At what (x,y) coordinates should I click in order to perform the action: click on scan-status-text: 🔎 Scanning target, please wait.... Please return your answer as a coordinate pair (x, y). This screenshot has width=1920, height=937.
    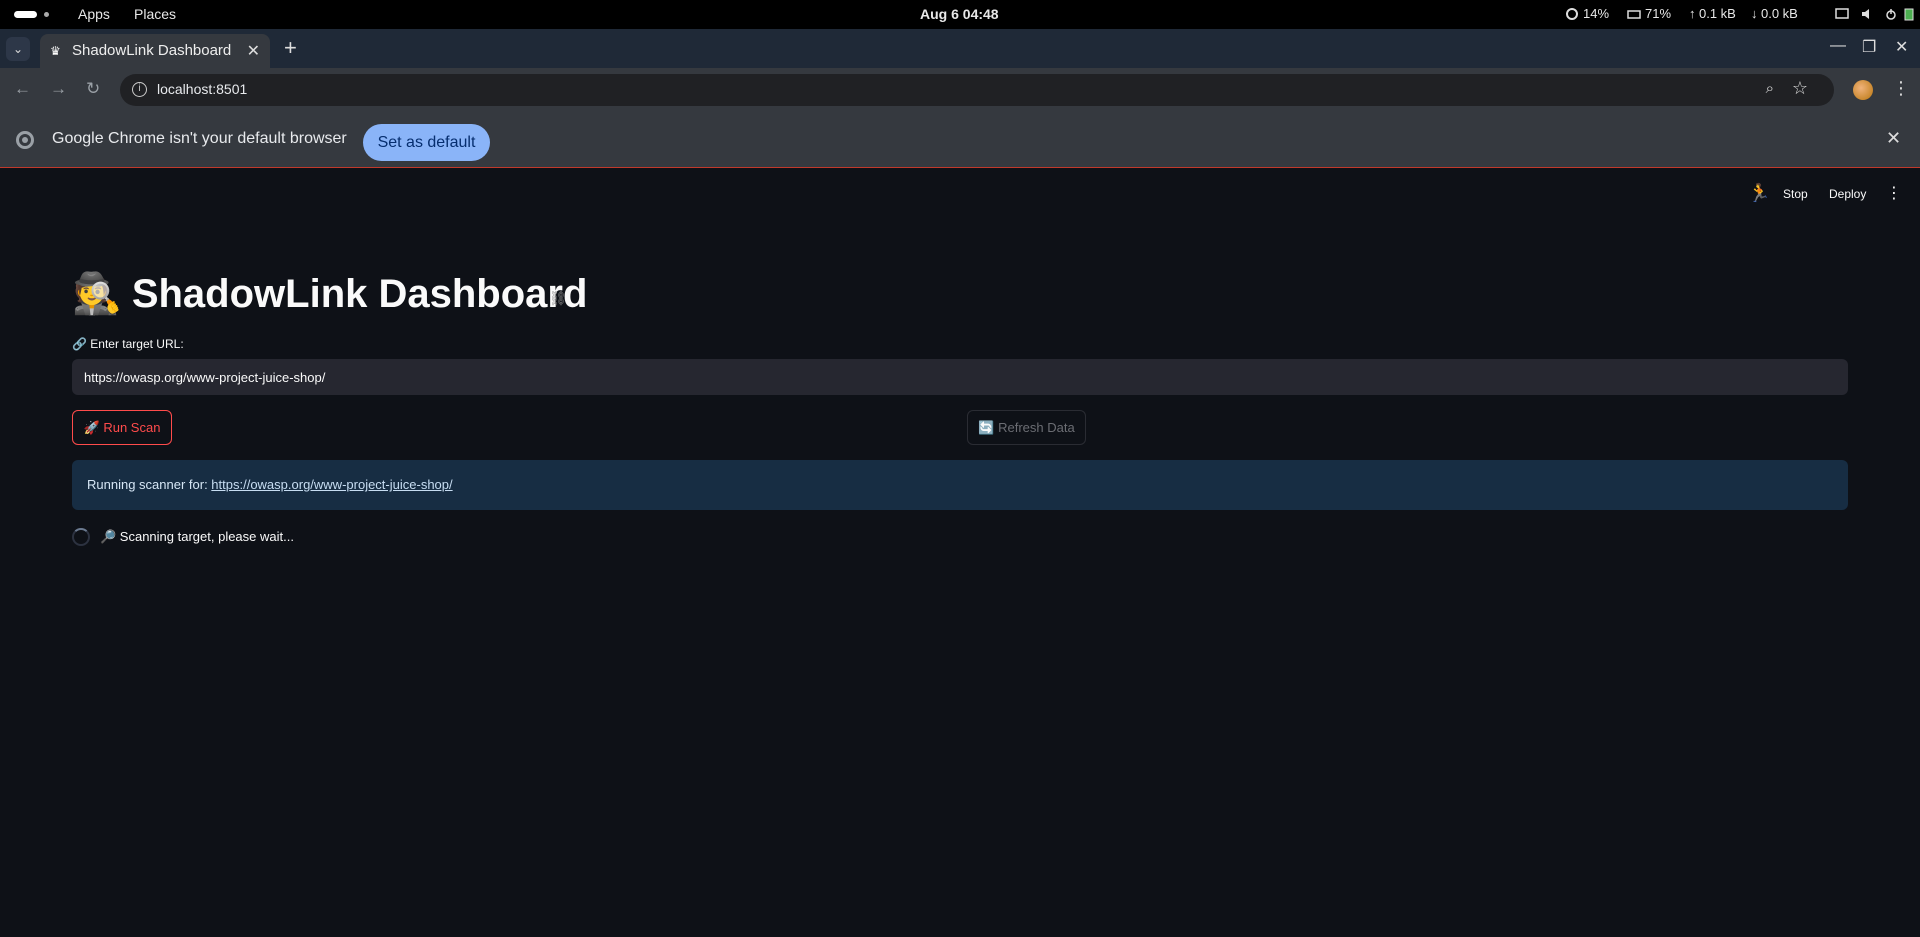
    Looking at the image, I should click on (197, 536).